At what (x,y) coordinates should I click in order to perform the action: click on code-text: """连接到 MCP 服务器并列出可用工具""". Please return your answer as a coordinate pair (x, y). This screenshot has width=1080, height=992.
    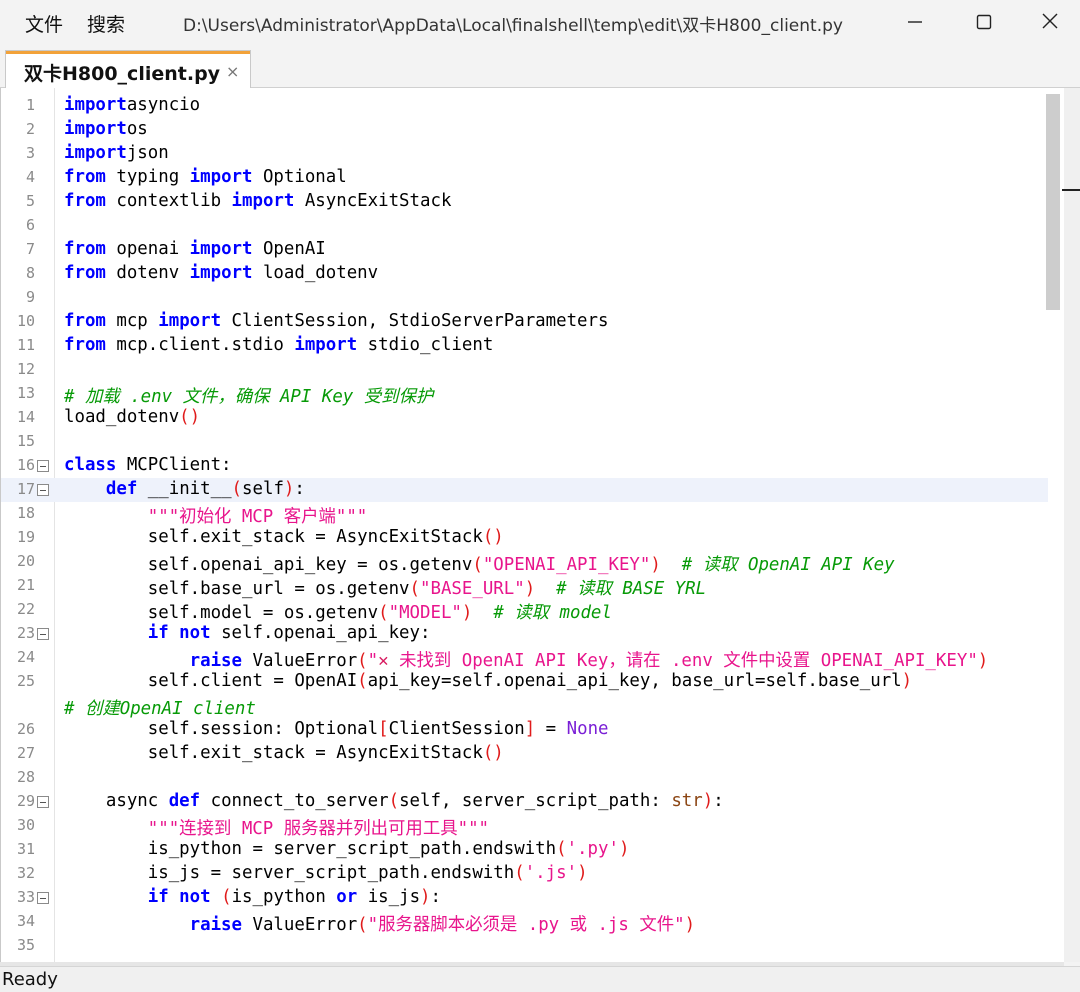
    Looking at the image, I should click on (276, 827).